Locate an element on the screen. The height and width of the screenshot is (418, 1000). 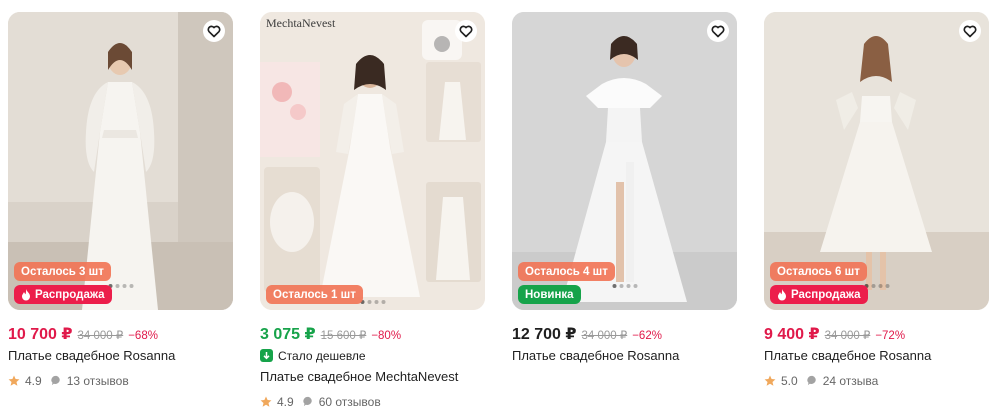
price-row: 9 400 ₽ 34 000 ₽ −72% is located at coordinates (876, 333).